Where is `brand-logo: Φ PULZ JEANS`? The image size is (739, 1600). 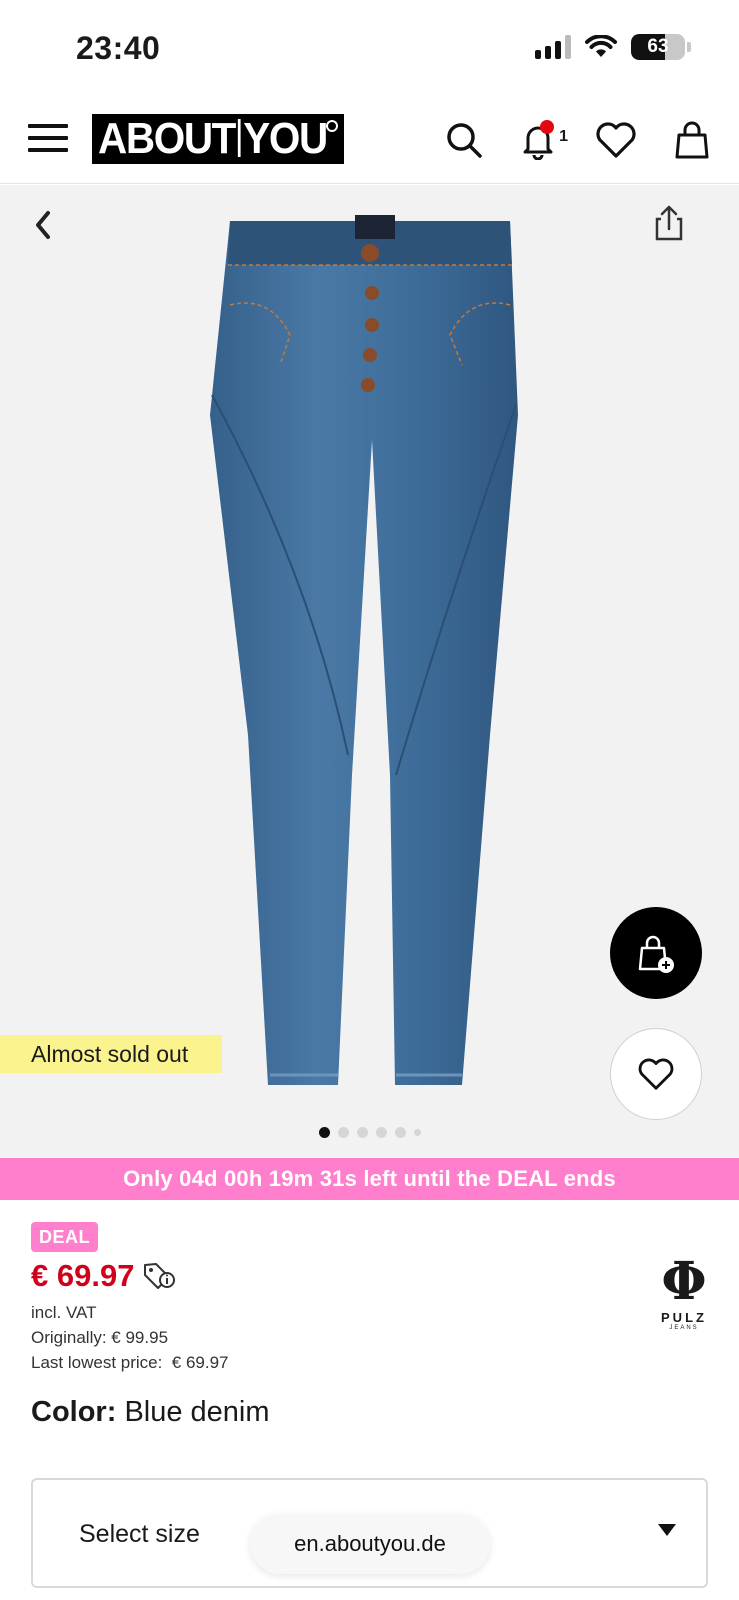 brand-logo: Φ PULZ JEANS is located at coordinates (684, 1291).